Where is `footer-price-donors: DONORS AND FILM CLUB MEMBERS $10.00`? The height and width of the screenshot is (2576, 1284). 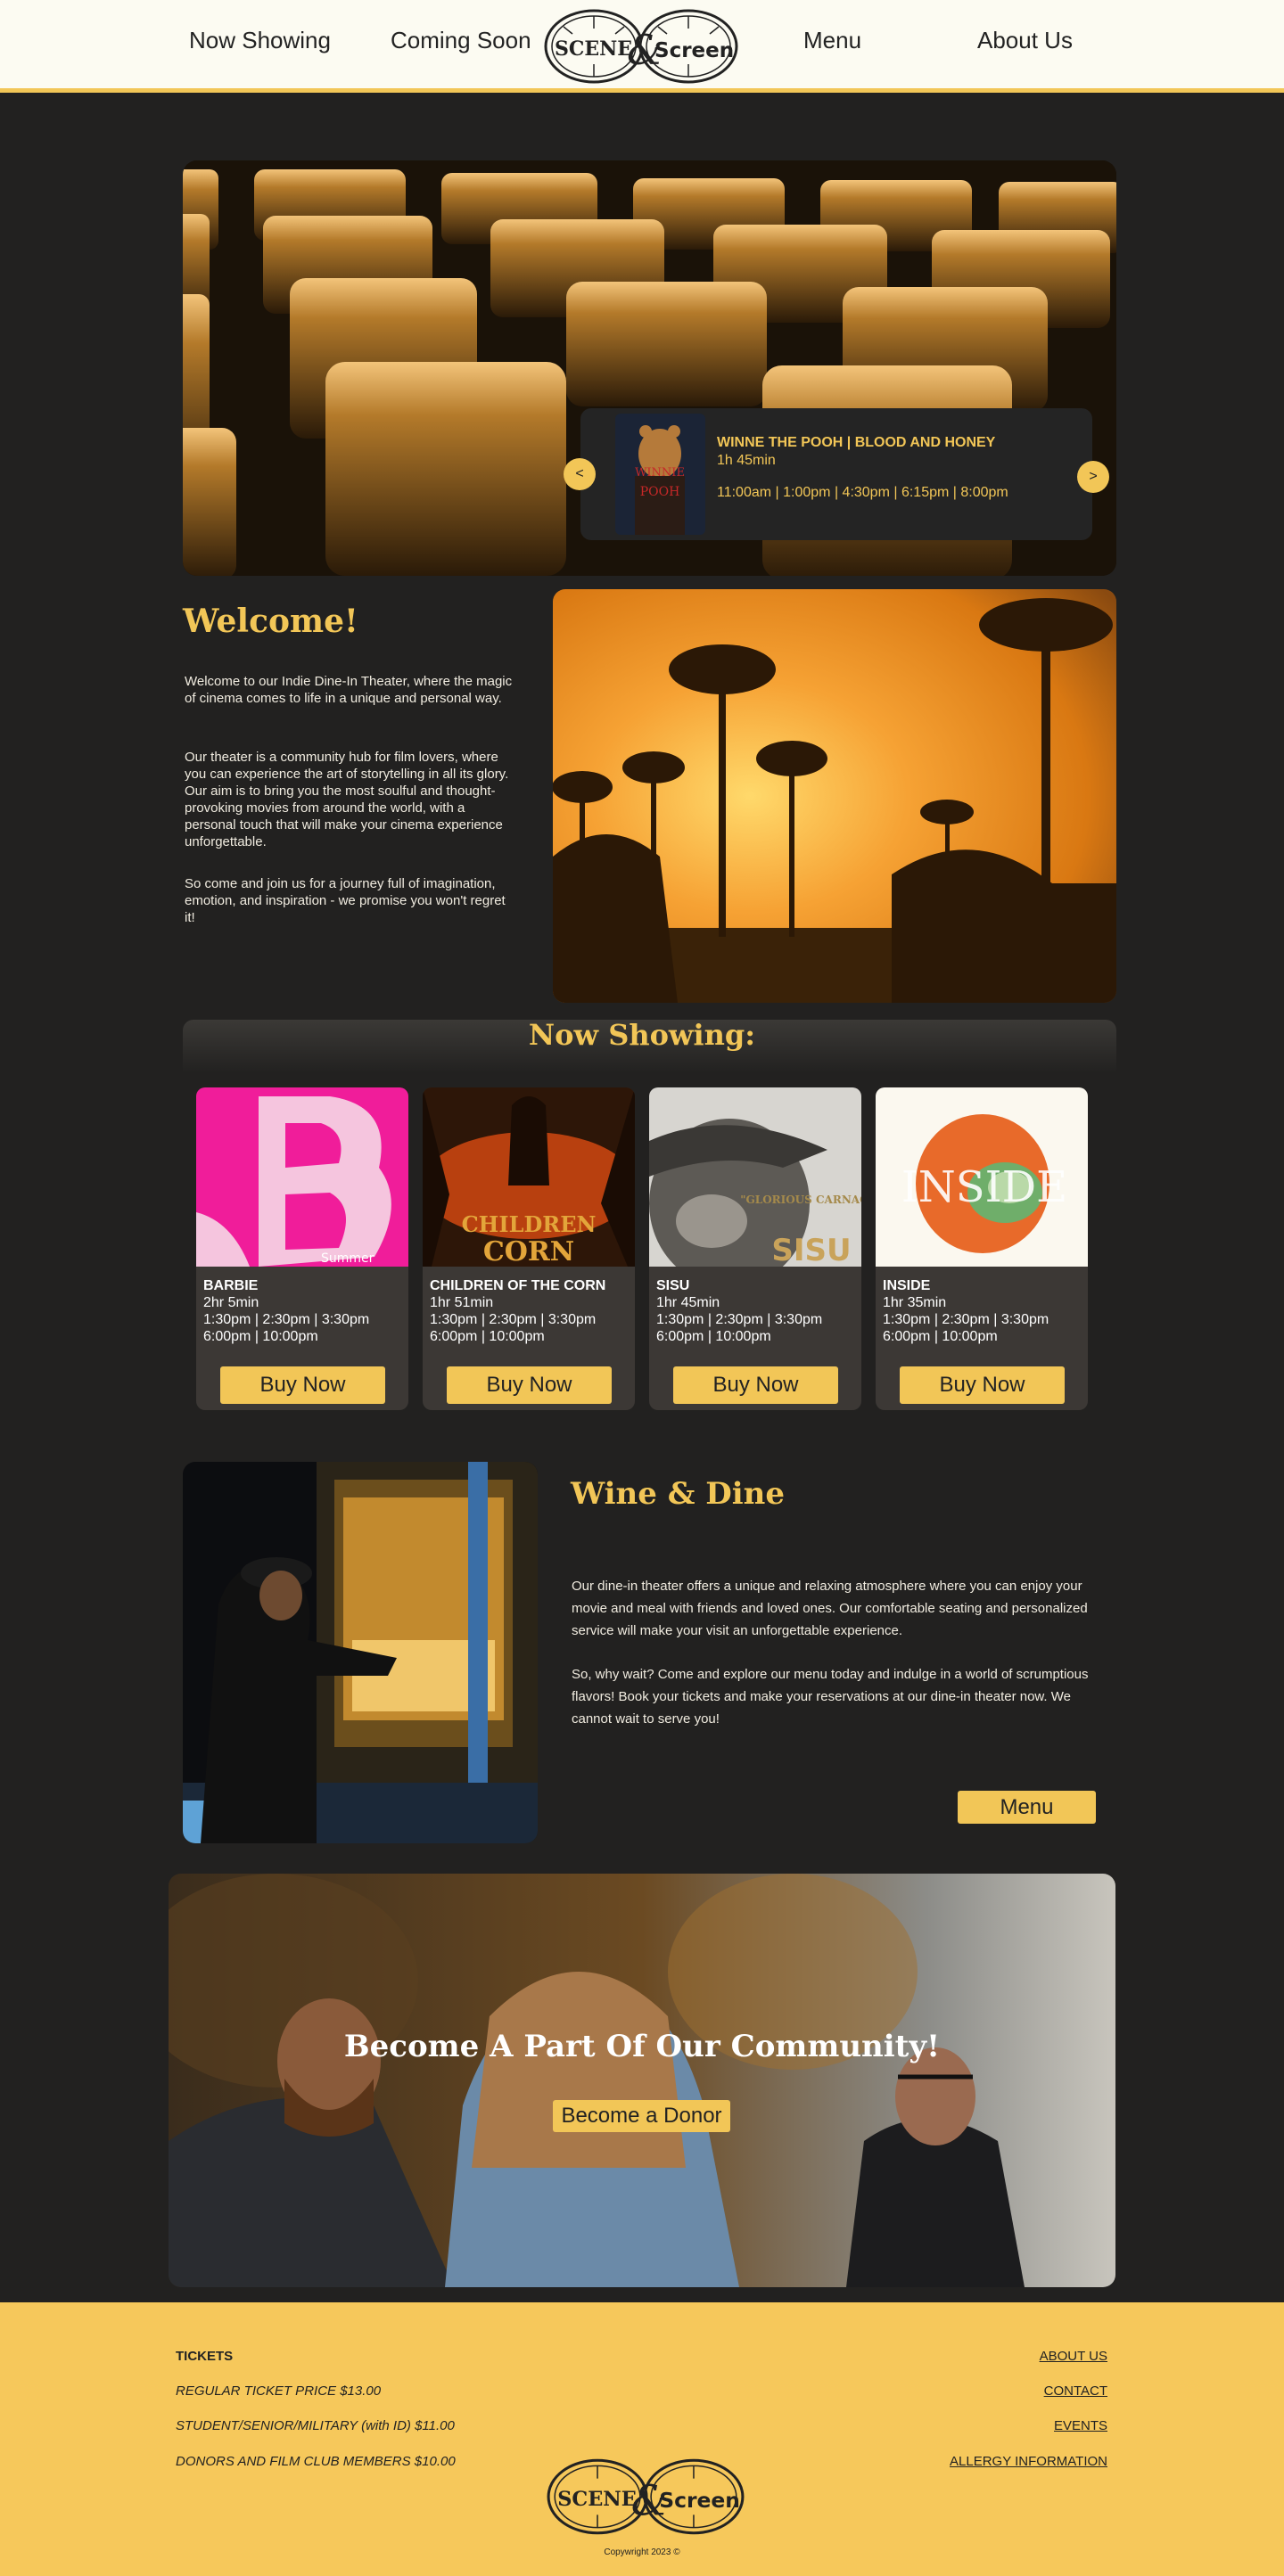
footer-price-donors: DONORS AND FILM CLUB MEMBERS $10.00 is located at coordinates (316, 2461).